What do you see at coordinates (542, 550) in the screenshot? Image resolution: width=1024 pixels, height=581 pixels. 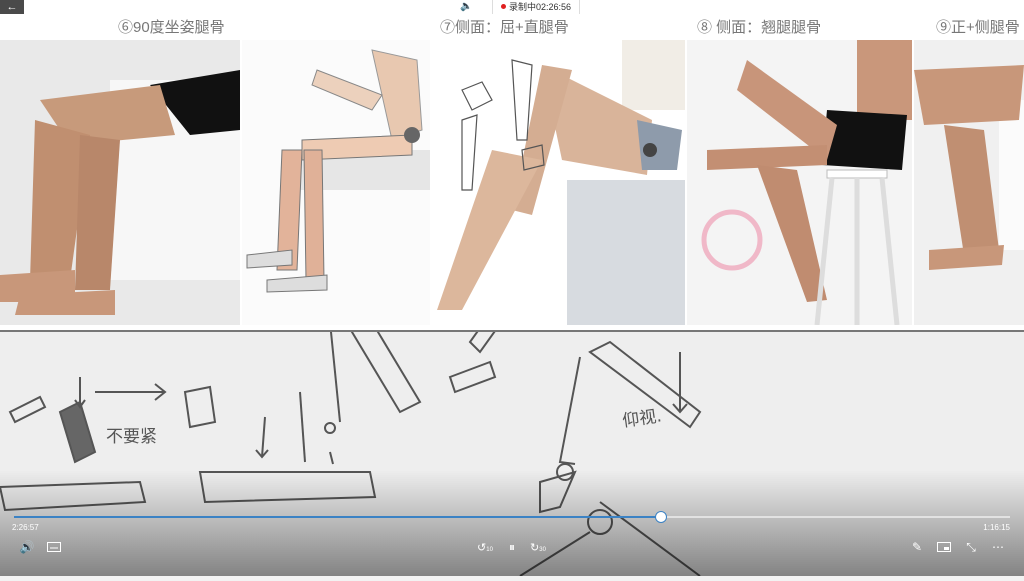 I see `forward-label: 30` at bounding box center [542, 550].